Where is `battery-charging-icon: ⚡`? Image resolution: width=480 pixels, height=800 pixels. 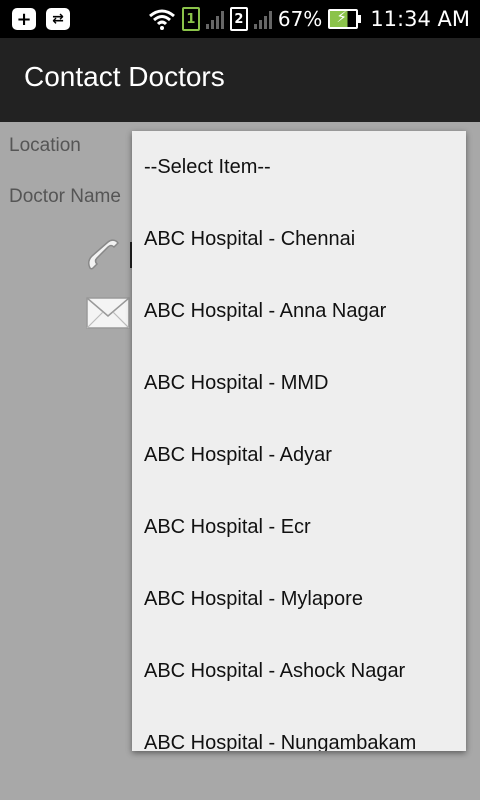 battery-charging-icon: ⚡ is located at coordinates (345, 18).